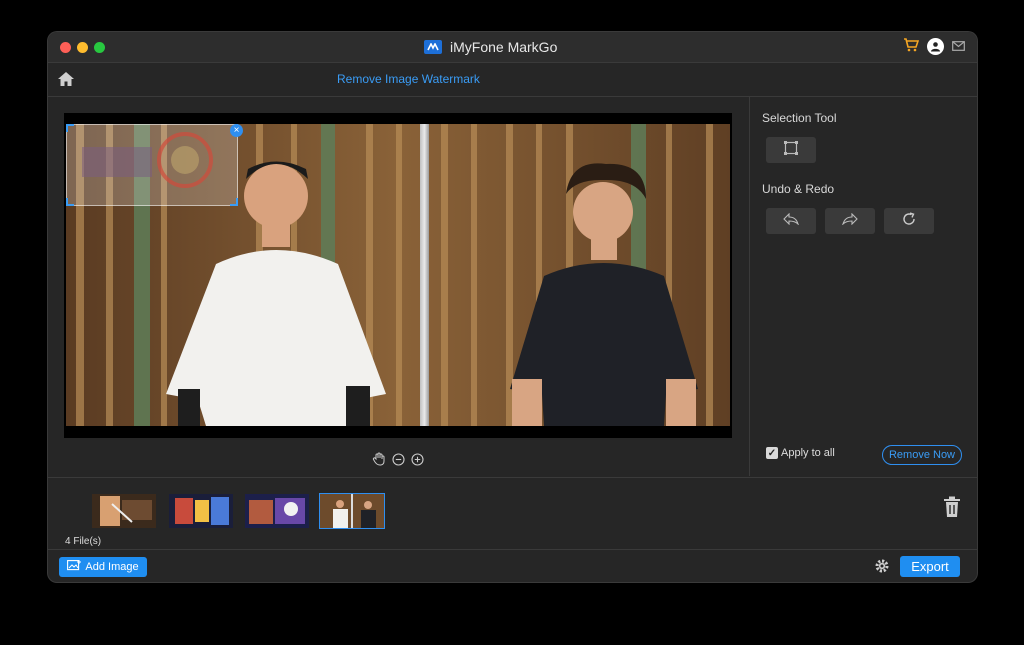 Image resolution: width=1024 pixels, height=645 pixels. Describe the element at coordinates (99, 47) in the screenshot. I see `zoom-window-button` at that location.